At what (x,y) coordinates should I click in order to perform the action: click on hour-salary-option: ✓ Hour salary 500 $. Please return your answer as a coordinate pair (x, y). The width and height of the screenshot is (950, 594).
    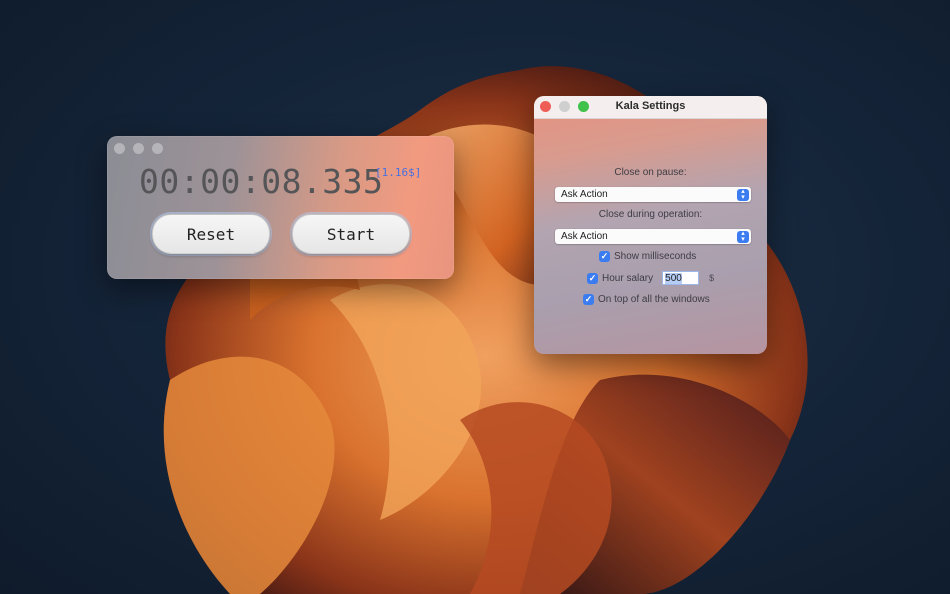
    Looking at the image, I should click on (650, 278).